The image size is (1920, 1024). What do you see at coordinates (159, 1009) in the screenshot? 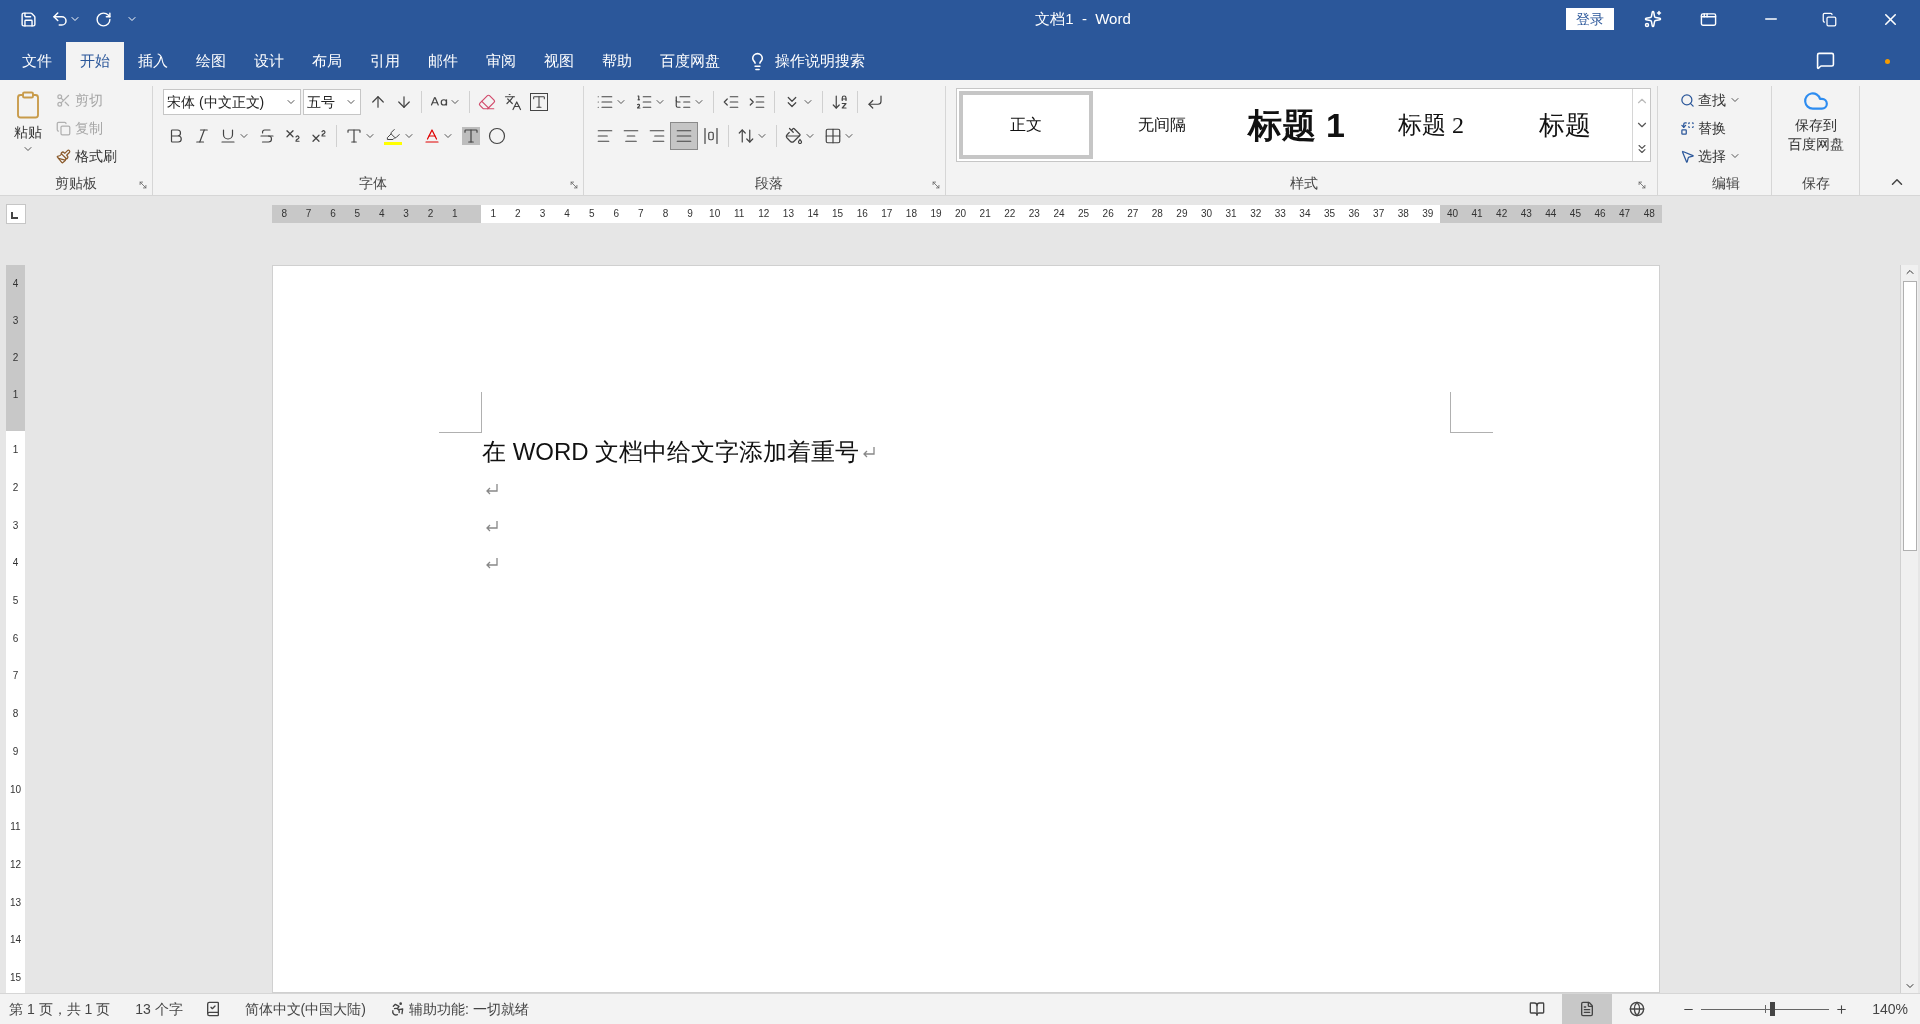
I see `word-count: 13 个字` at bounding box center [159, 1009].